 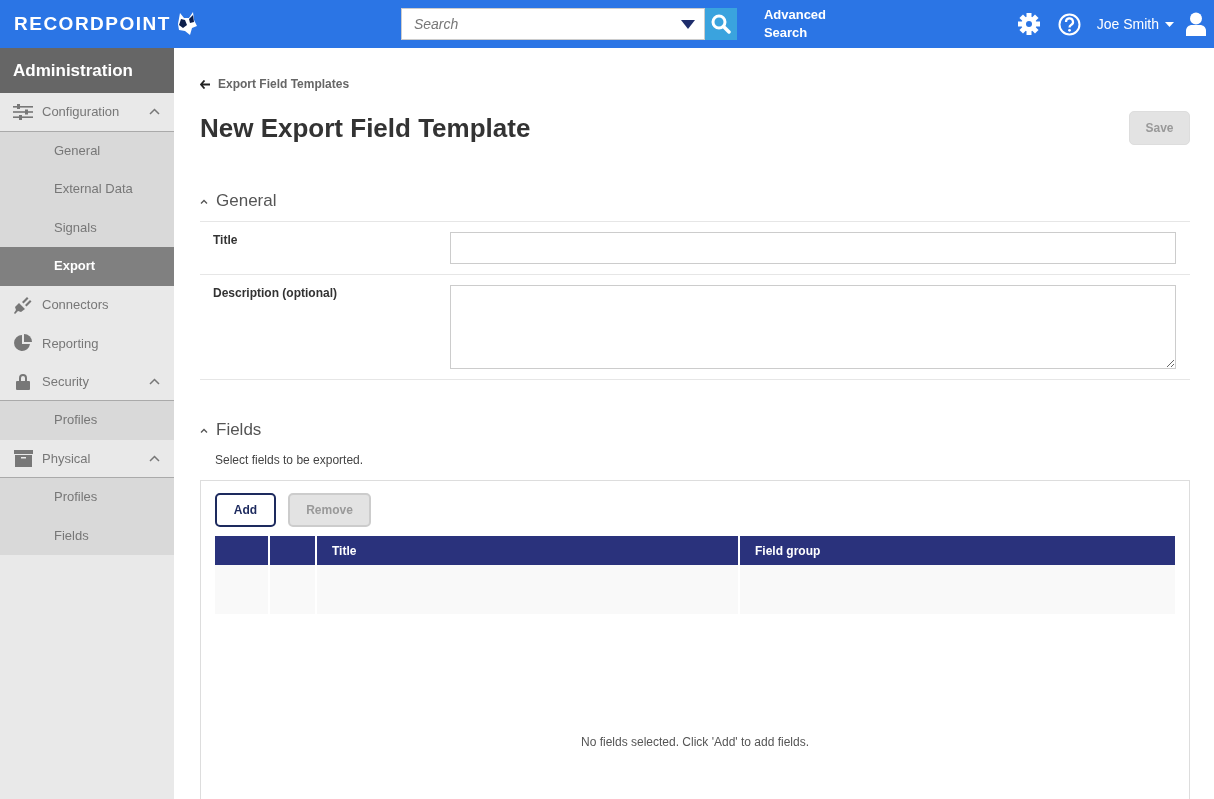 What do you see at coordinates (186, 24) in the screenshot?
I see `wolf-head-icon` at bounding box center [186, 24].